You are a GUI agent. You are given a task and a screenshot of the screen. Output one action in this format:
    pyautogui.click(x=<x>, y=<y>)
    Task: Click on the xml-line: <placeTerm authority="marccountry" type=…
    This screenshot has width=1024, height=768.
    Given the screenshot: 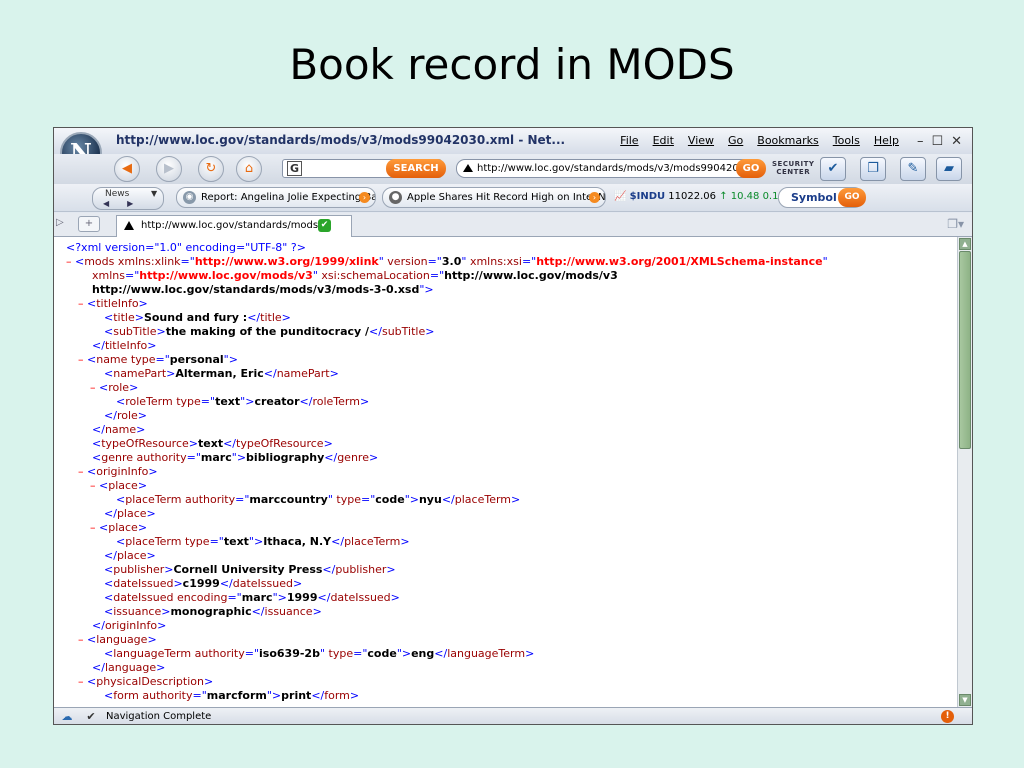 What is the action you would take?
    pyautogui.click(x=318, y=499)
    